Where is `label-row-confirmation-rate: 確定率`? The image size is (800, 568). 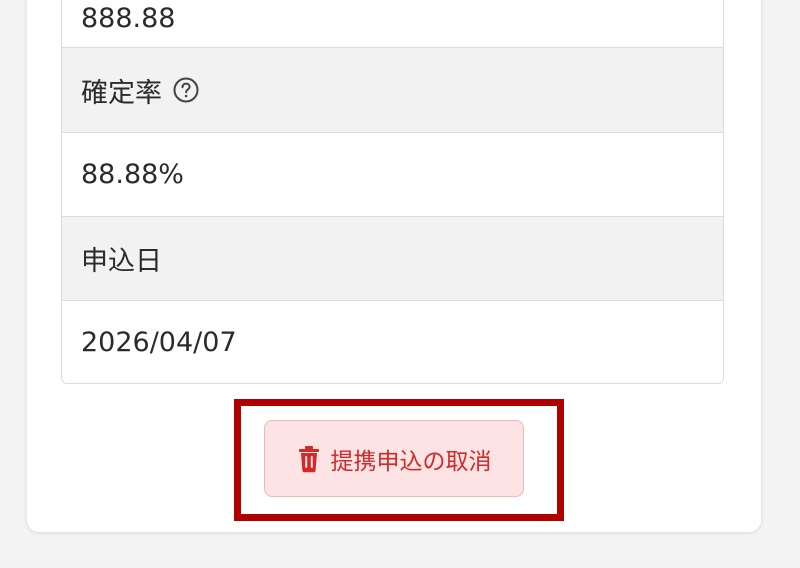 label-row-confirmation-rate: 確定率 is located at coordinates (392, 90).